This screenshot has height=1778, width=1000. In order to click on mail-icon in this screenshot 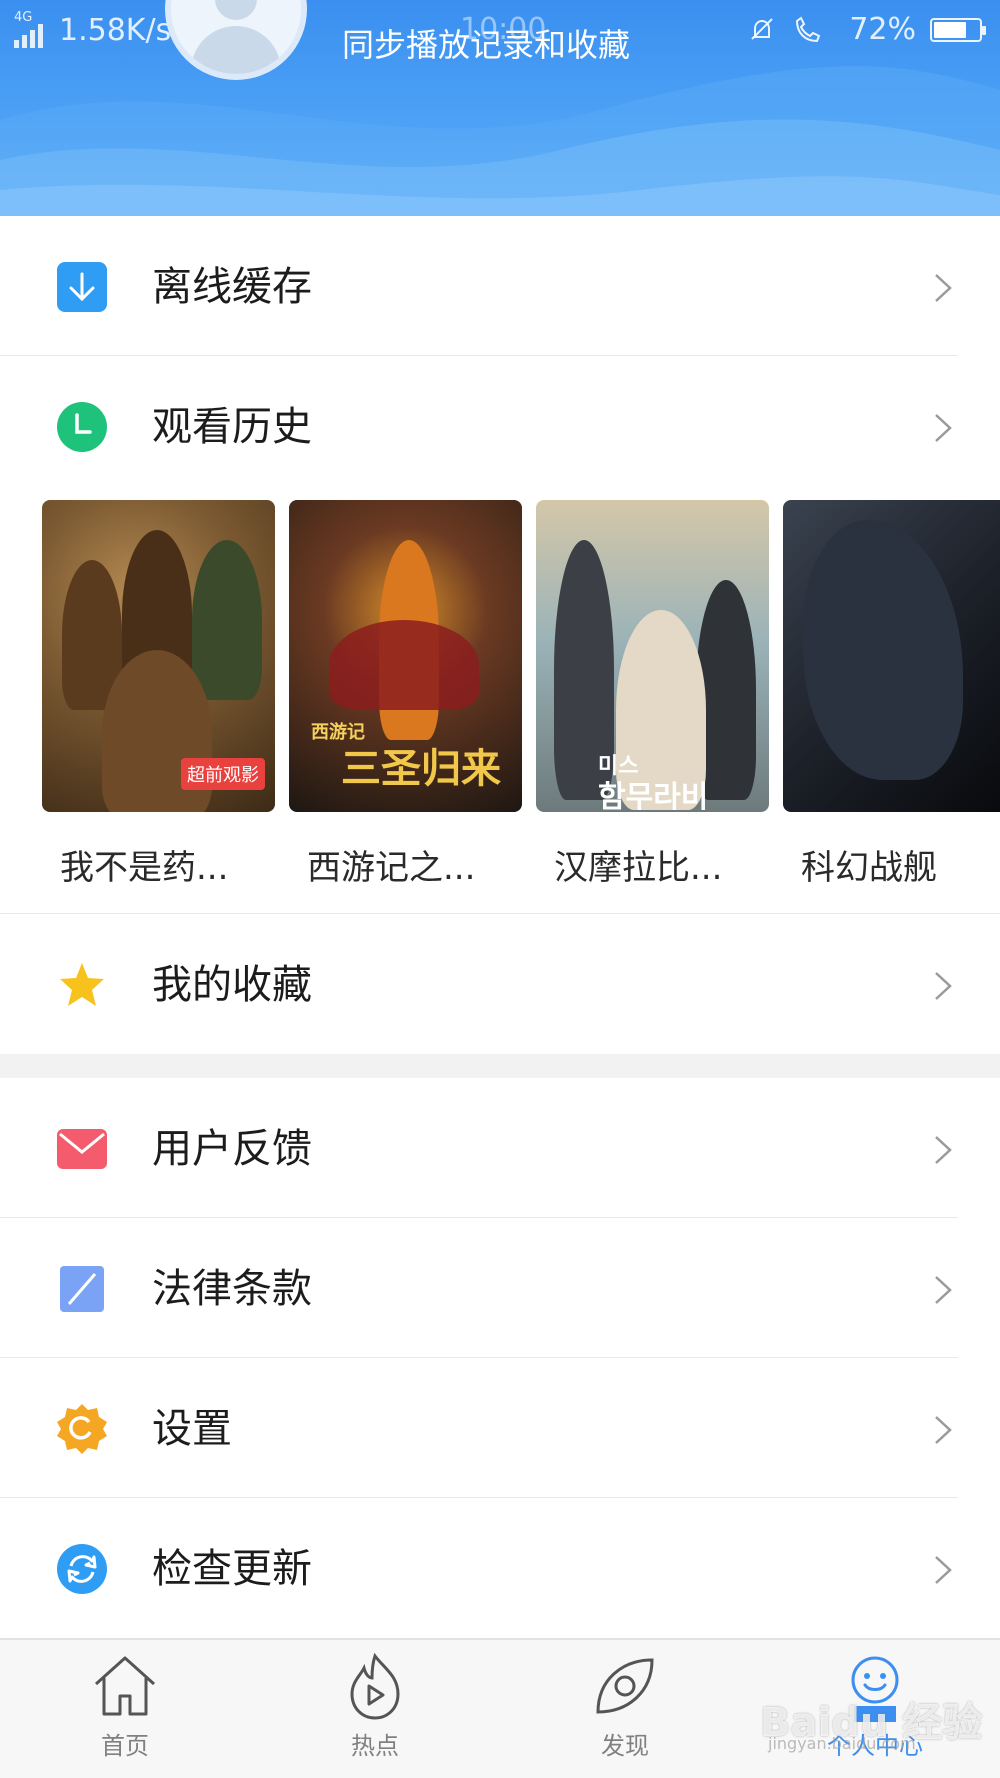, I will do `click(82, 1149)`.